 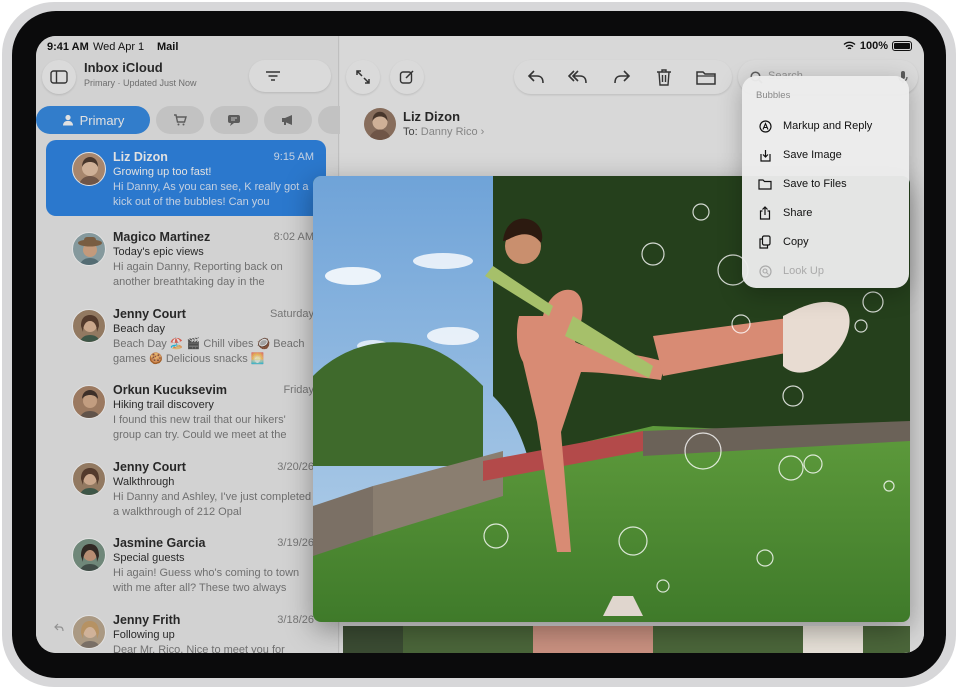 What do you see at coordinates (480, 47) in the screenshot?
I see `status-bar: 9:41 AM Wed Apr 1 Mail 100%` at bounding box center [480, 47].